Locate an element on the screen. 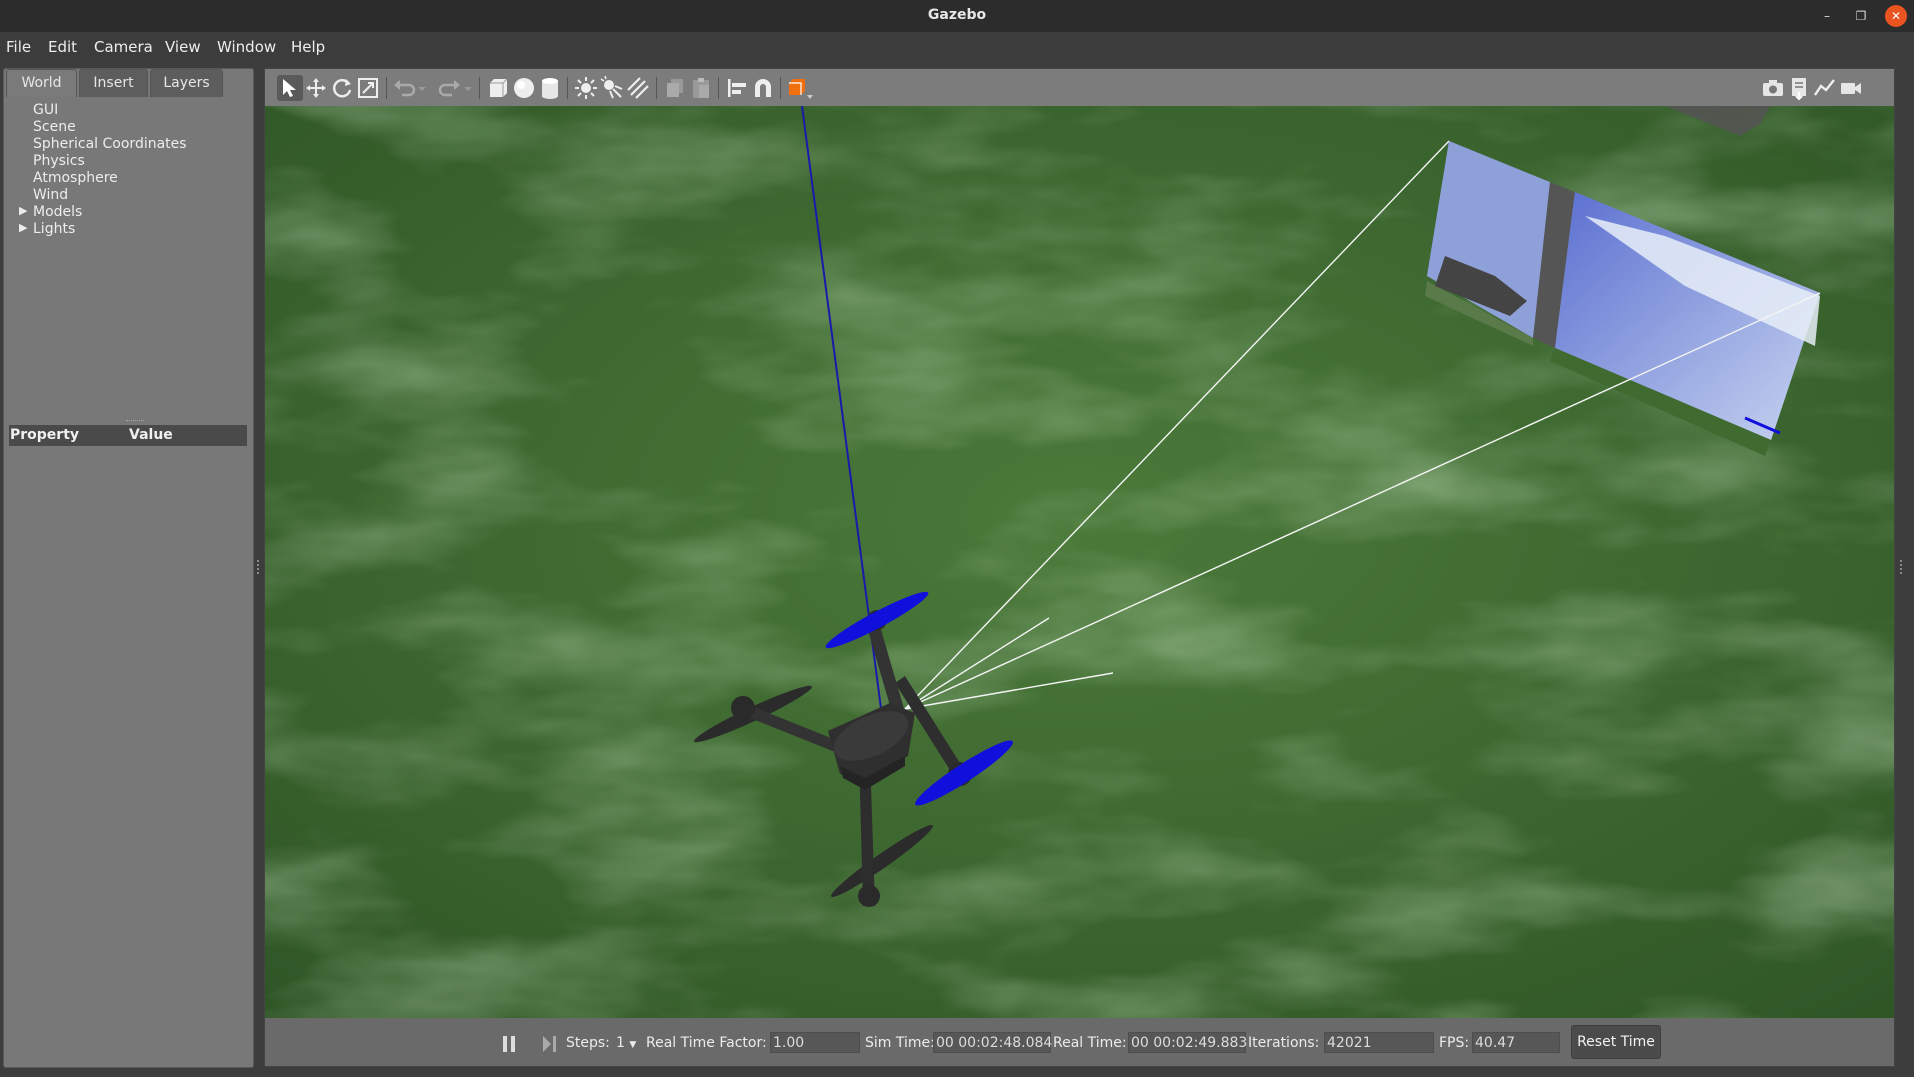 Image resolution: width=1914 pixels, height=1077 pixels. scene-toolbar is located at coordinates (1079, 87).